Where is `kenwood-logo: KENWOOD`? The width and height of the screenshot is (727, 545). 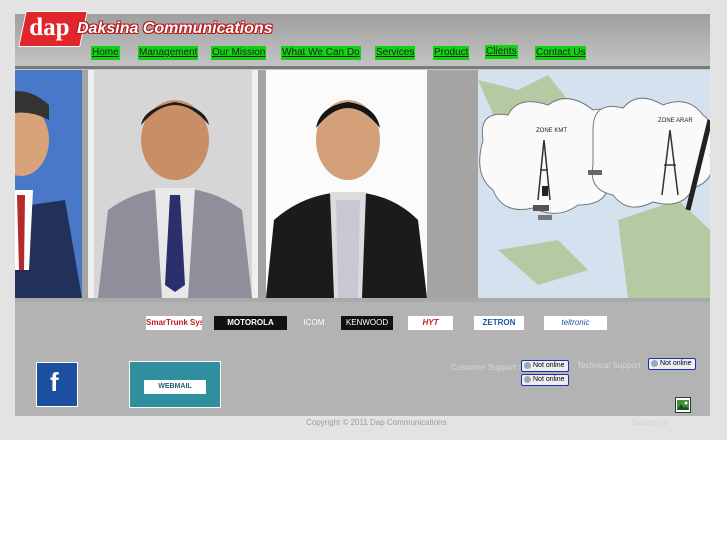
kenwood-logo: KENWOOD is located at coordinates (367, 323).